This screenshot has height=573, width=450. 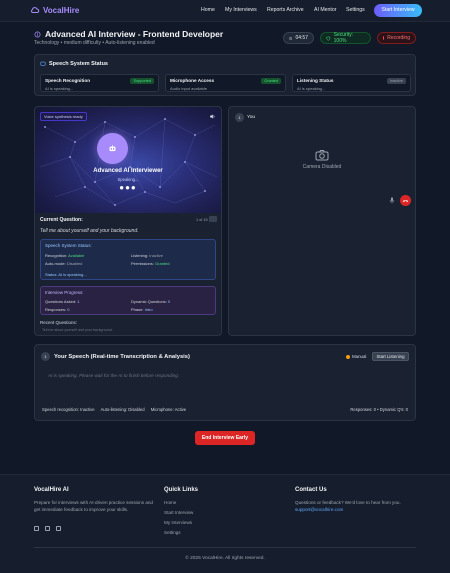 I want to click on footer-about-title: VocalHire AI, so click(x=51, y=490).